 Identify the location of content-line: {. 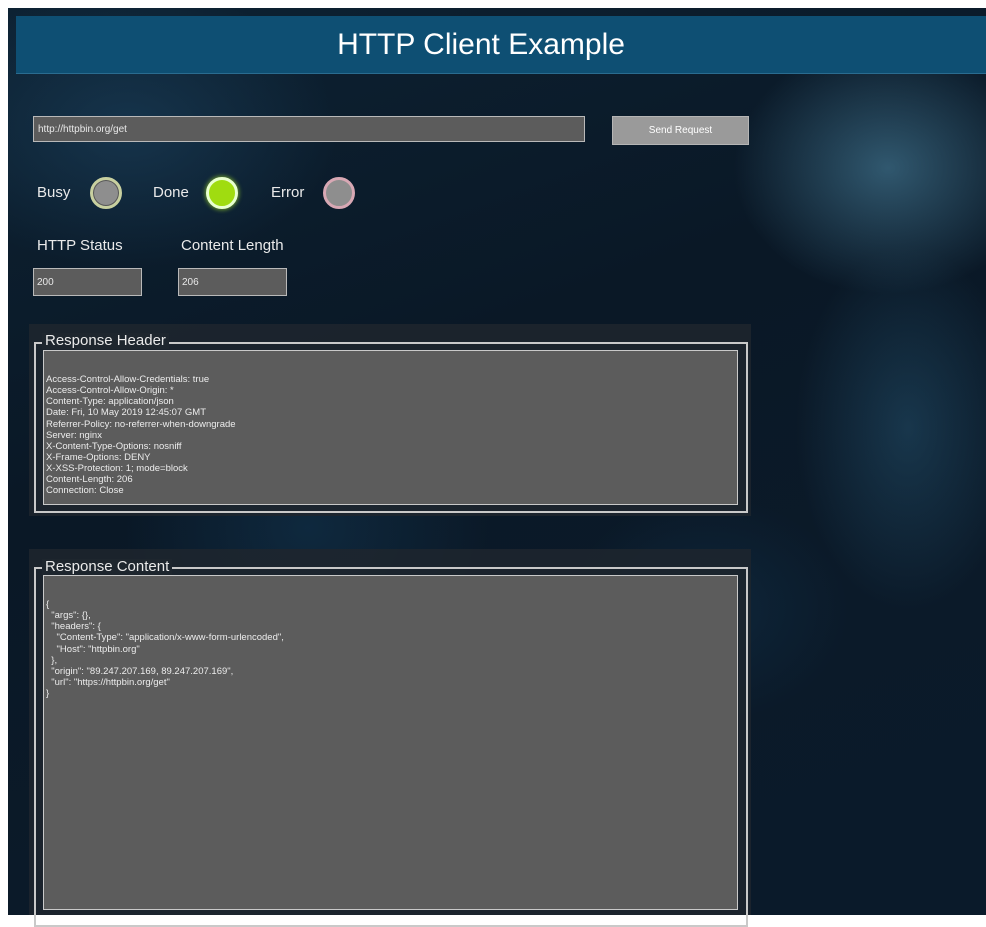
(48, 605).